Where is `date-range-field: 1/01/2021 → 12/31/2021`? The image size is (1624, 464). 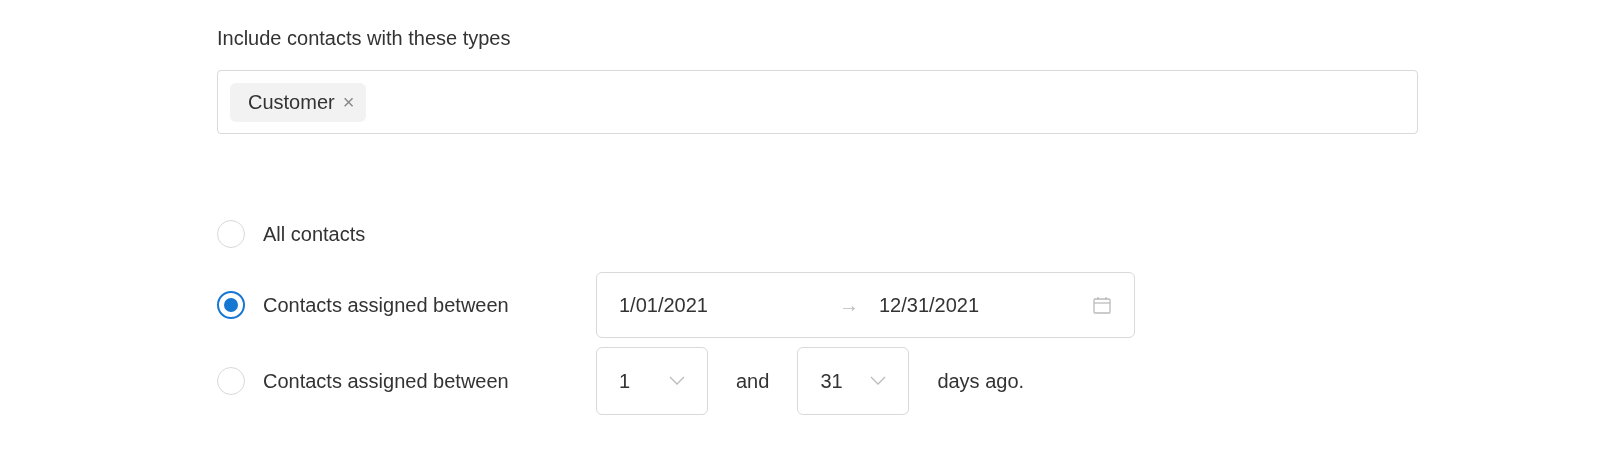
date-range-field: 1/01/2021 → 12/31/2021 is located at coordinates (865, 305).